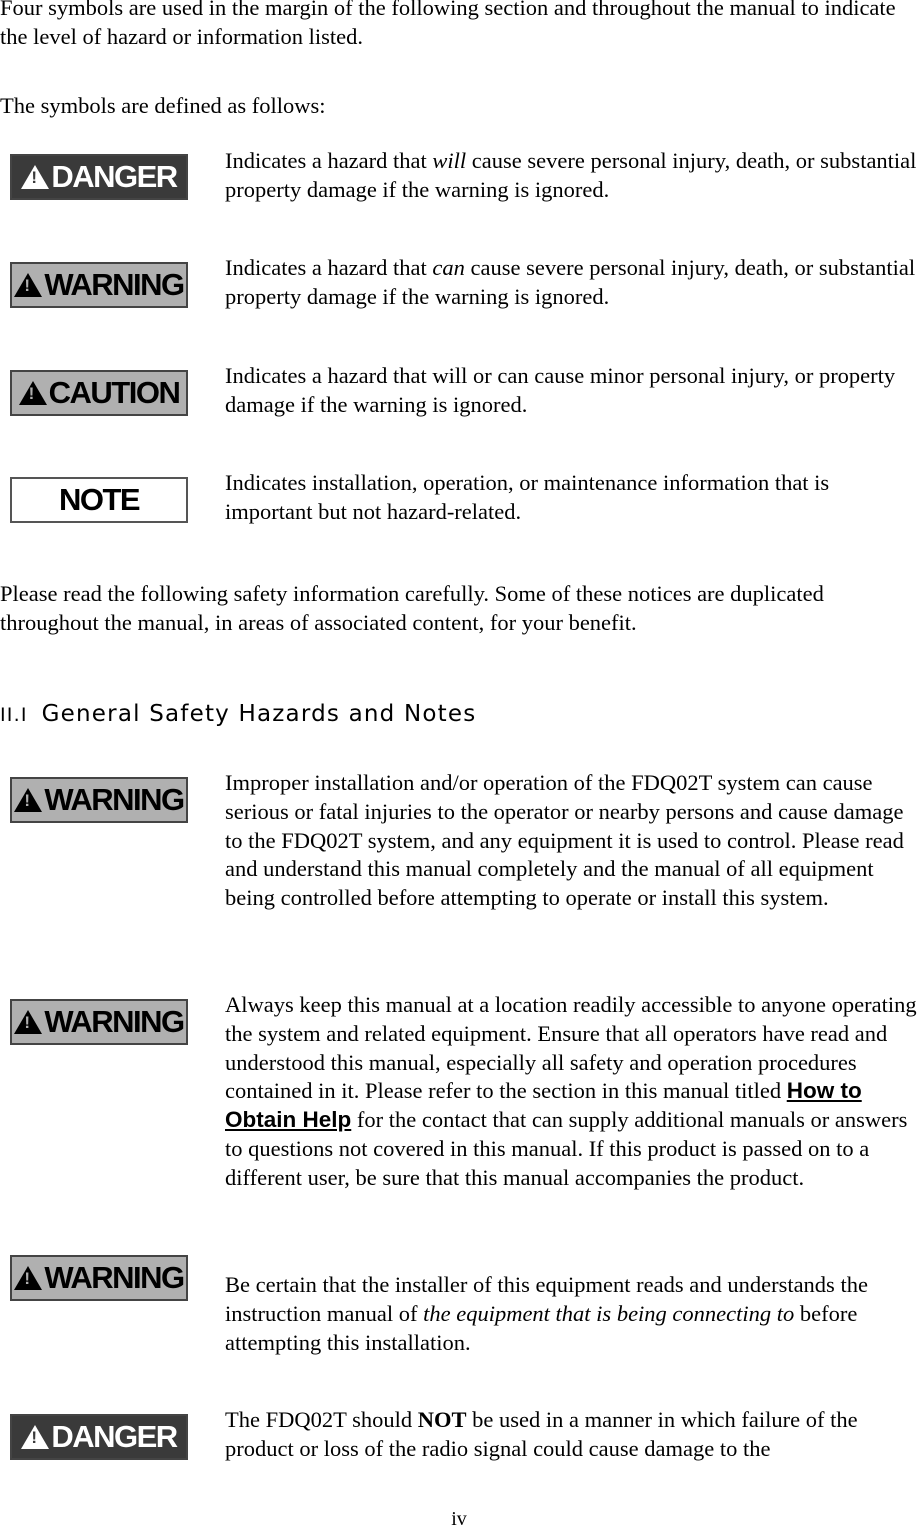 The height and width of the screenshot is (1534, 918). Describe the element at coordinates (99, 500) in the screenshot. I see `note-badge: NOTE` at that location.